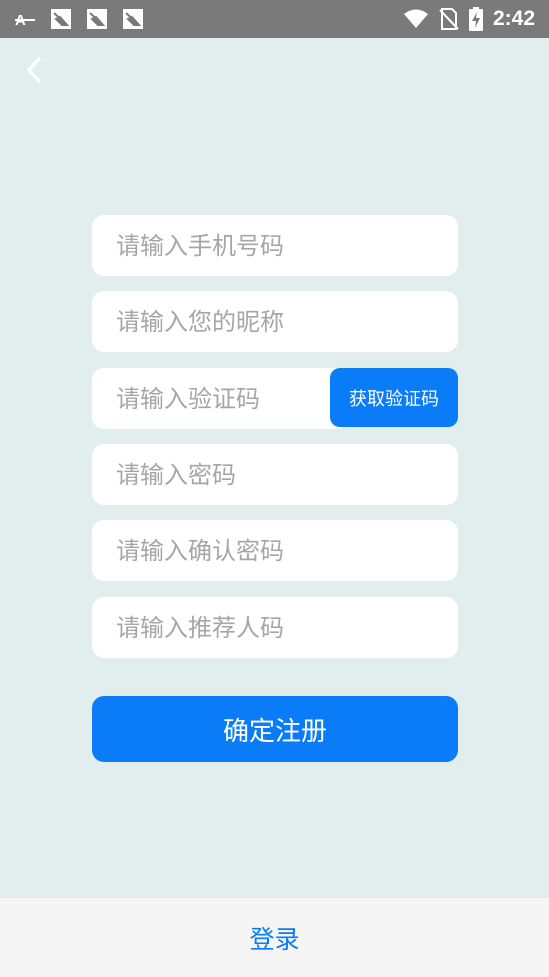 The image size is (549, 977). I want to click on register-button: 确定注册, so click(275, 729).